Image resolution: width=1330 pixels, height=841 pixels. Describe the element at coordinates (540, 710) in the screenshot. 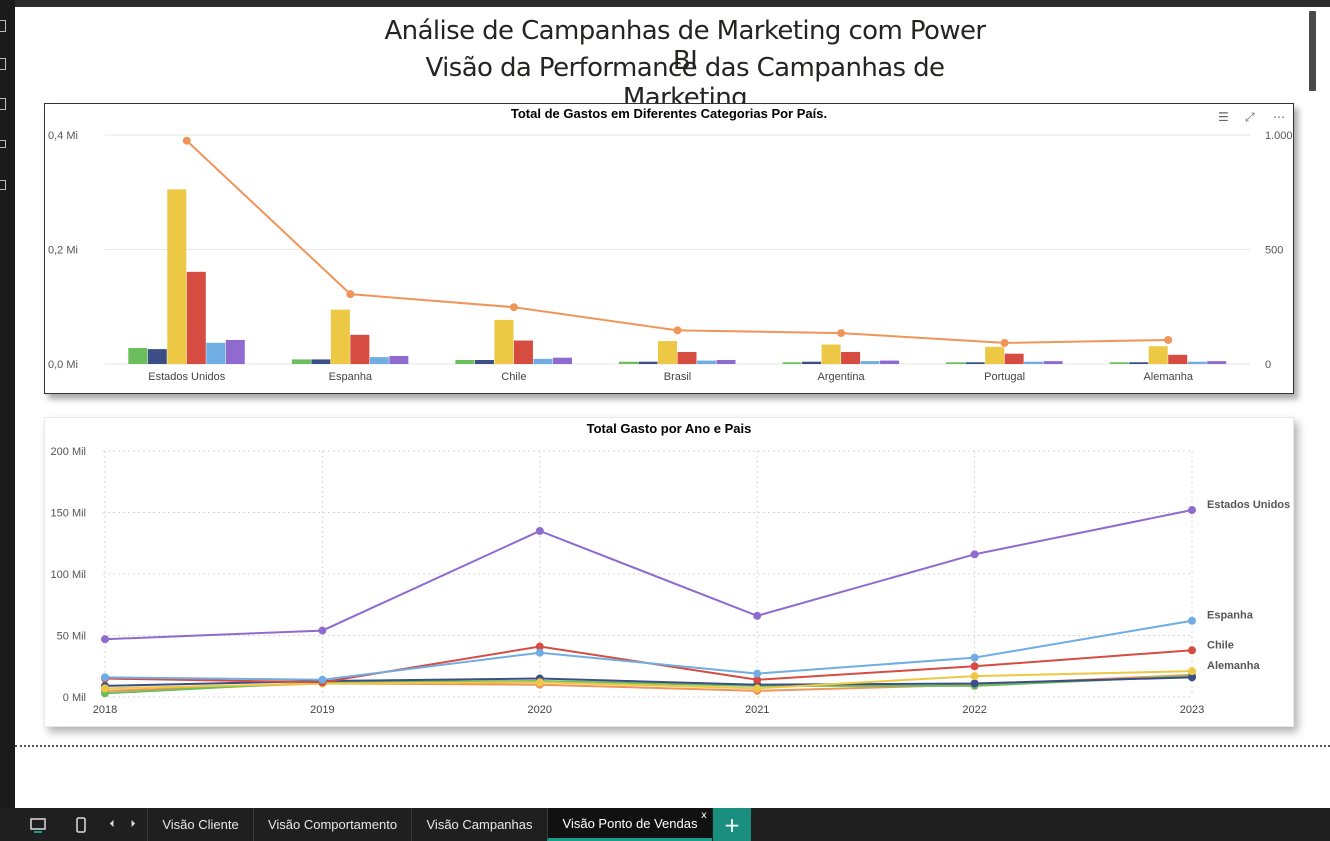

I see `x-tick-label: 2020` at that location.